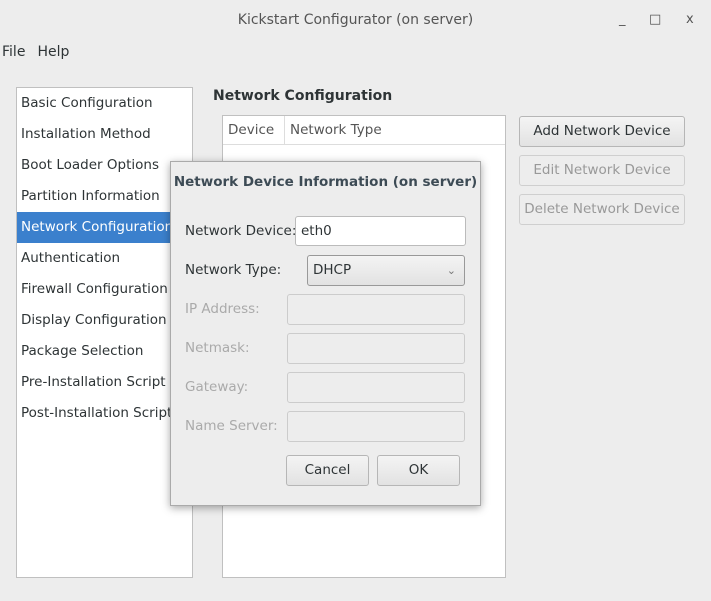  Describe the element at coordinates (217, 387) in the screenshot. I see `gateway-label: Gateway:` at that location.